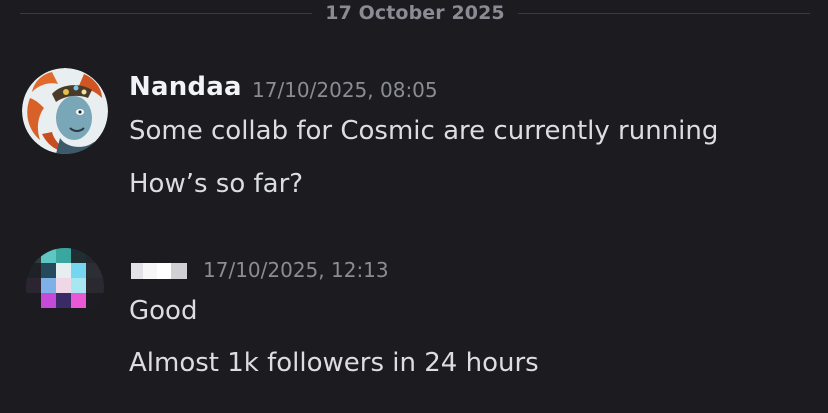 The image size is (828, 413). Describe the element at coordinates (345, 90) in the screenshot. I see `message-timestamp: 17/10/2025, 08:05` at that location.